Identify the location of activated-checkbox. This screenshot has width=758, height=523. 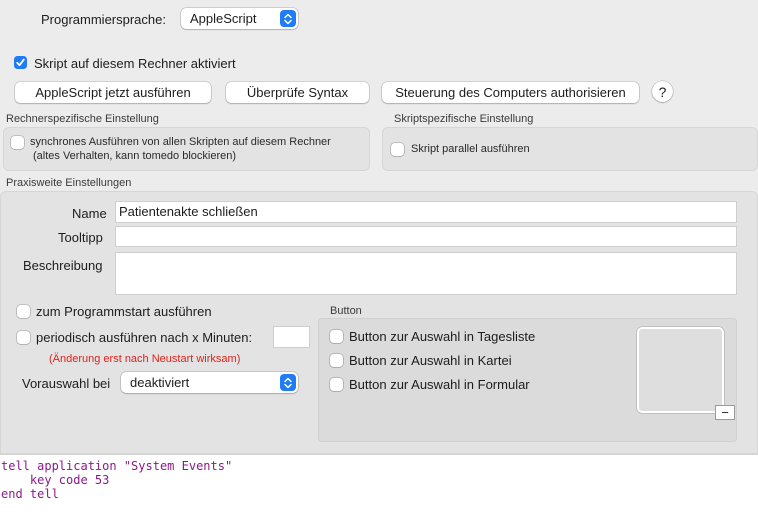
(20, 62).